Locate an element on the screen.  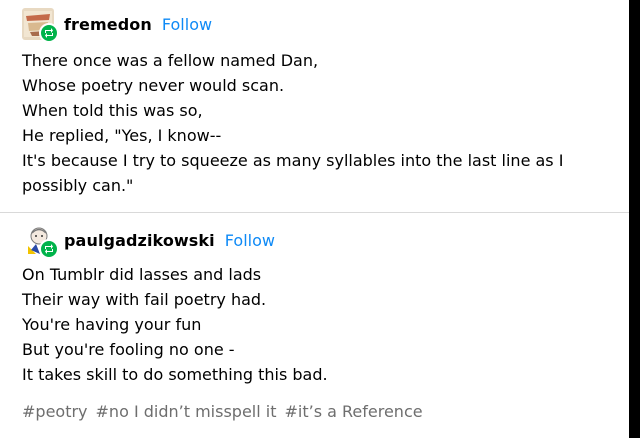
tag-link: #no I didn’t misspell it is located at coordinates (186, 411).